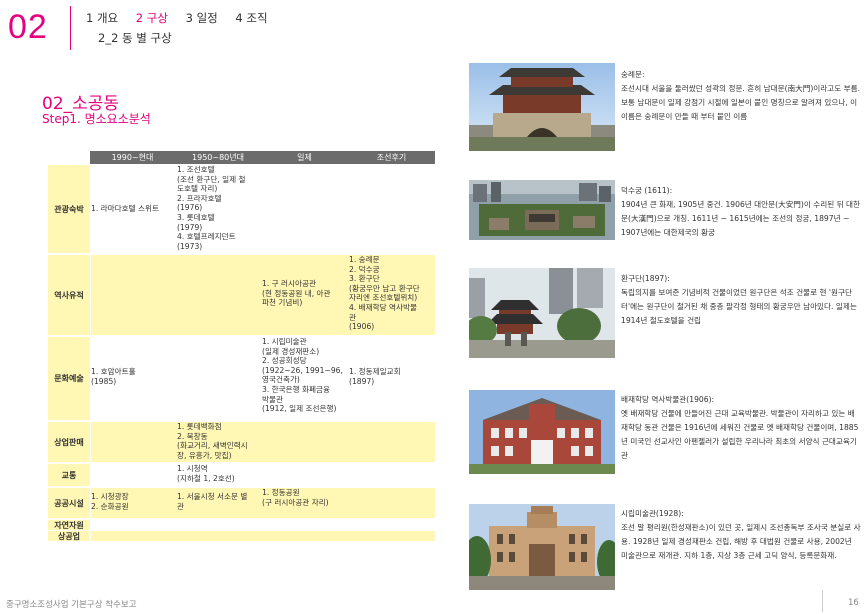  Describe the element at coordinates (212, 501) in the screenshot. I see `table-cell: 1. 서울시청 서소문 별 관` at that location.